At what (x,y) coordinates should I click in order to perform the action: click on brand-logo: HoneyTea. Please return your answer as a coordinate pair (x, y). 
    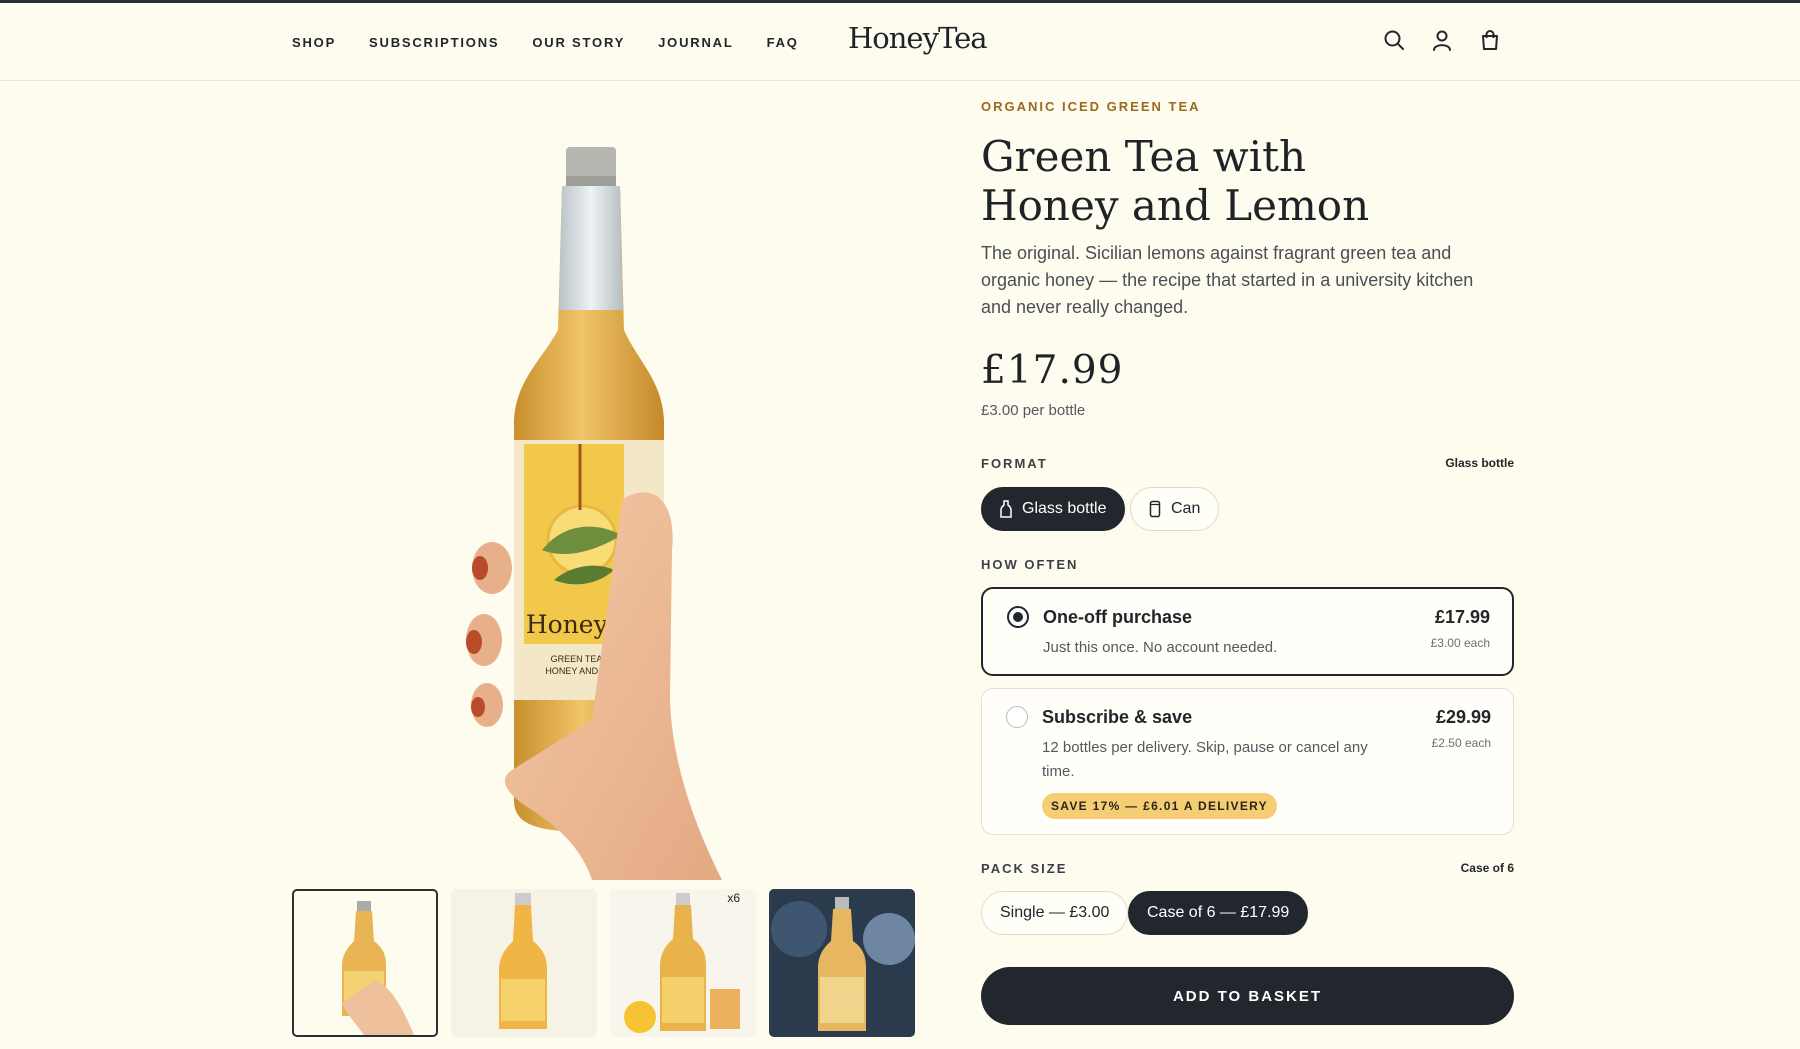
    Looking at the image, I should click on (918, 38).